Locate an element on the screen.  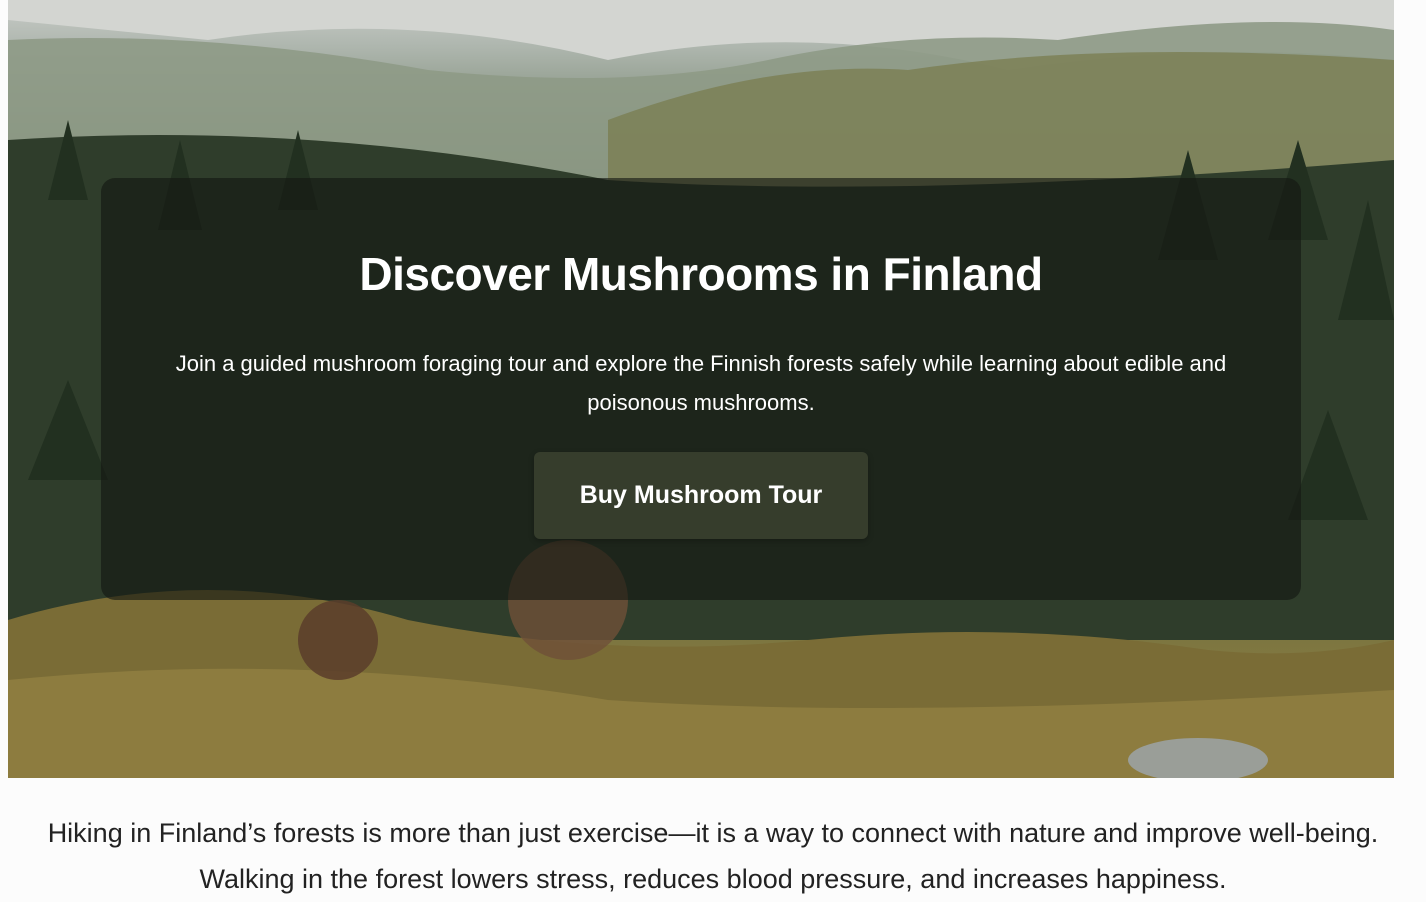
buy-mushroom-tour-button: Buy Mushroom Tour is located at coordinates (701, 495).